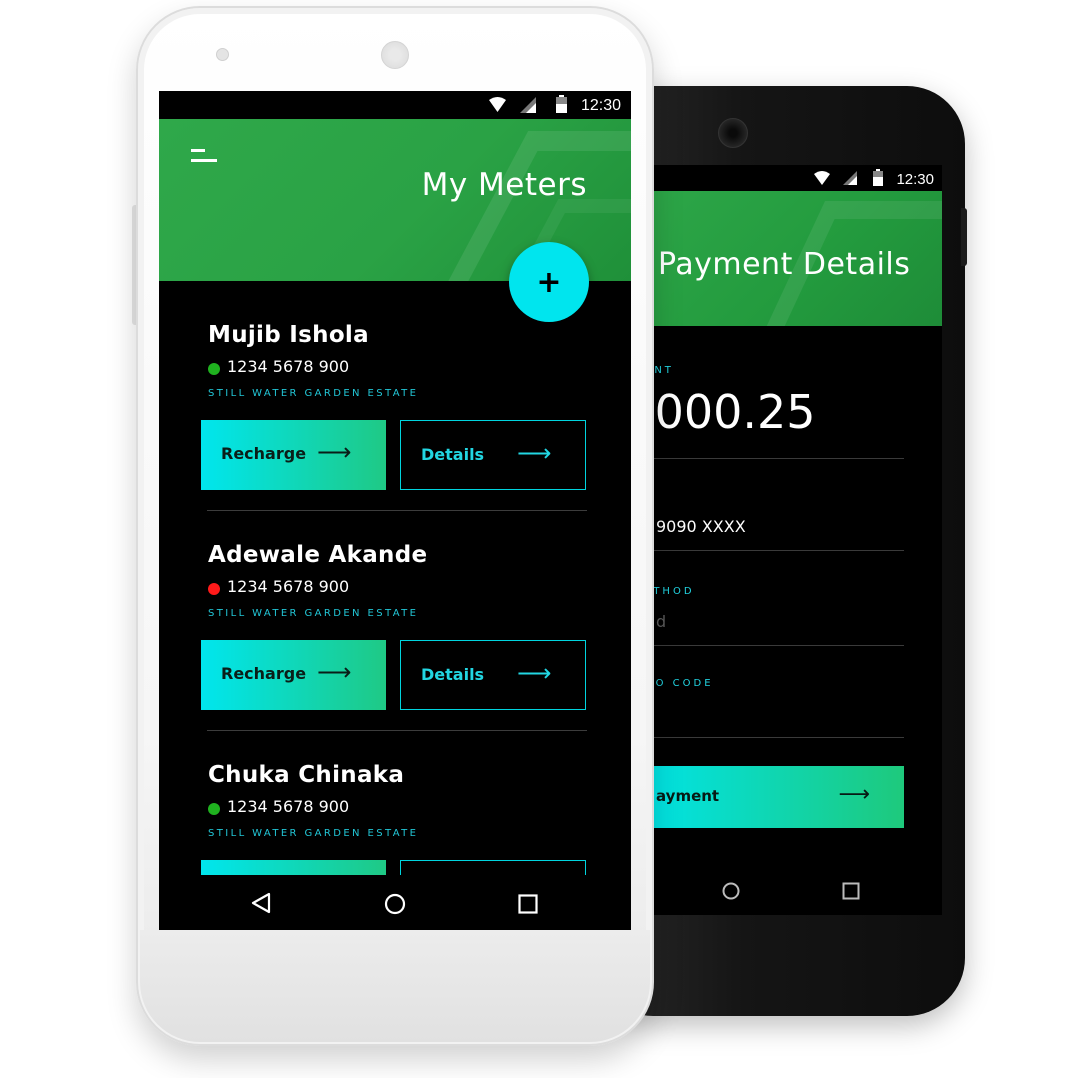  Describe the element at coordinates (261, 903) in the screenshot. I see `back-icon` at that location.